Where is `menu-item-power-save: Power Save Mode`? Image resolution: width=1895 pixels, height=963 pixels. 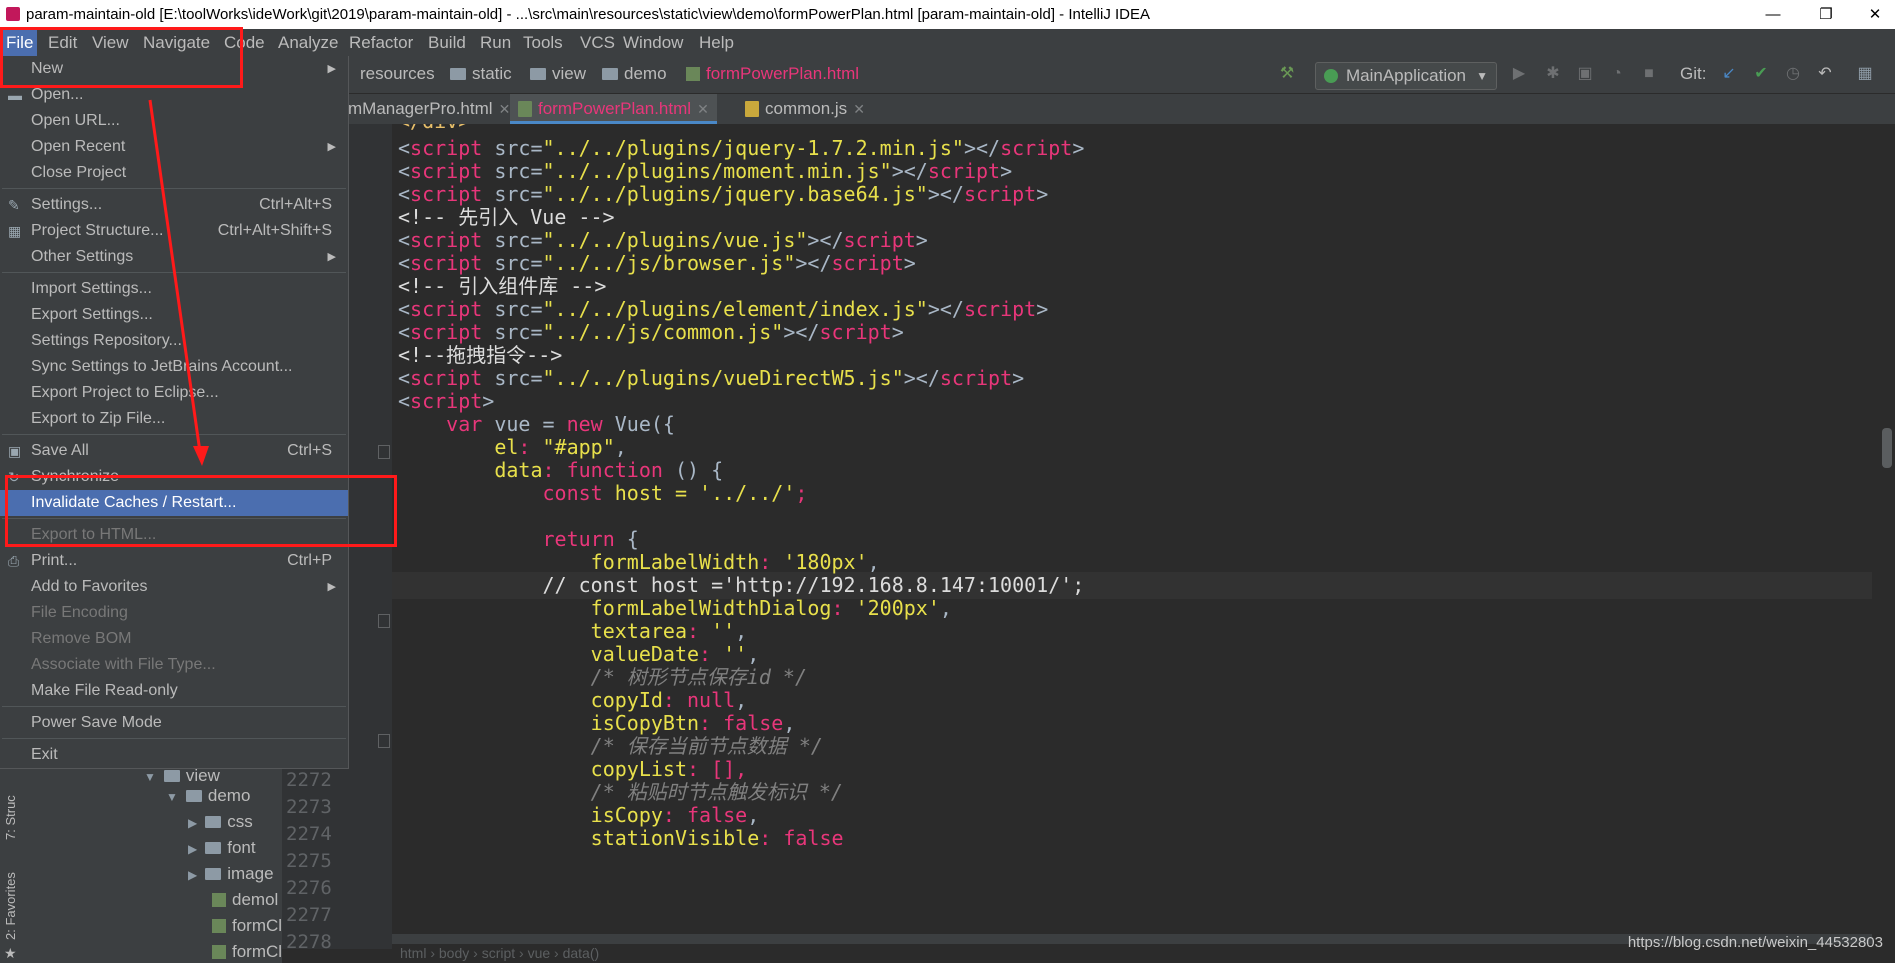
menu-item-power-save: Power Save Mode is located at coordinates (174, 723).